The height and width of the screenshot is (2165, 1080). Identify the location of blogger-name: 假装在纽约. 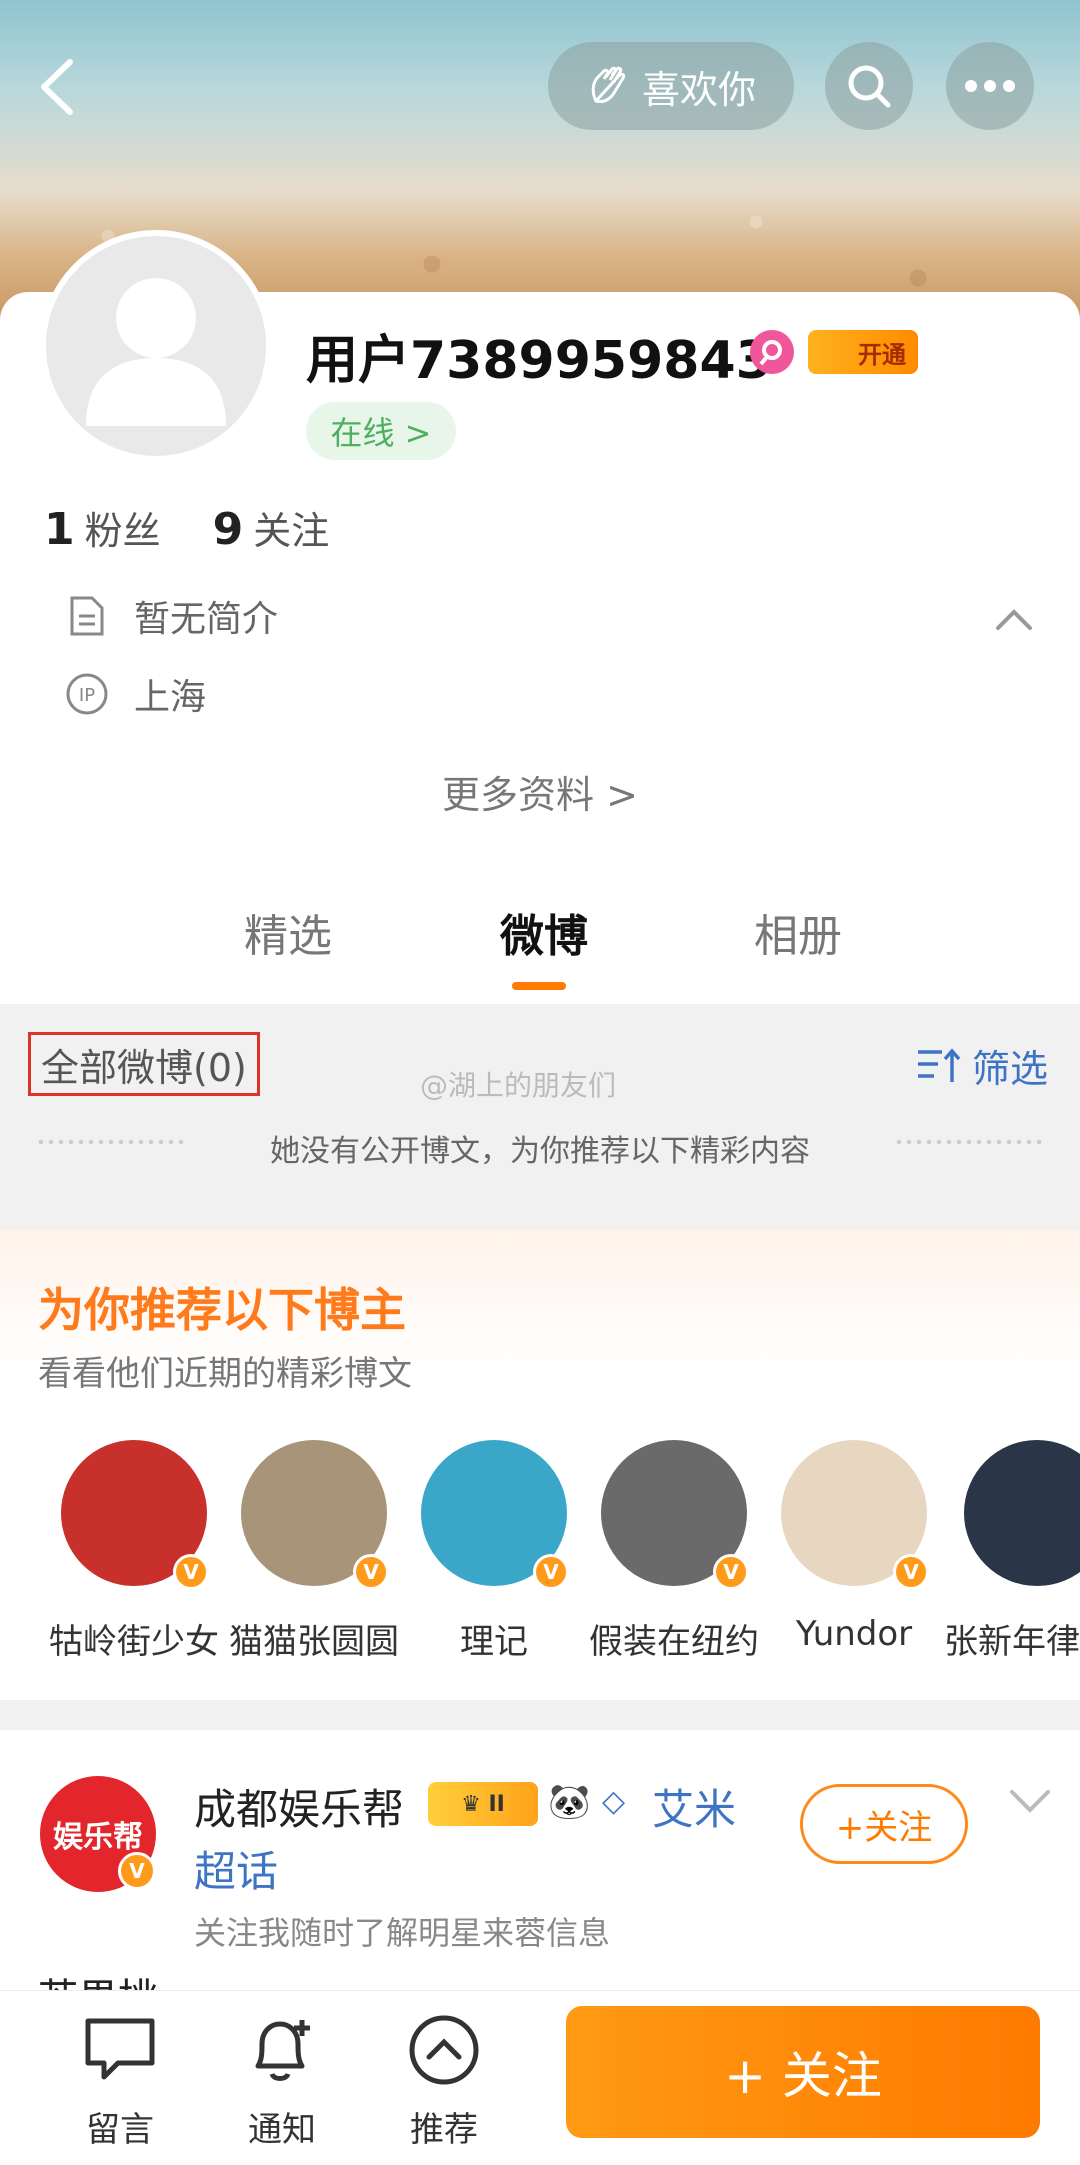
(674, 1642).